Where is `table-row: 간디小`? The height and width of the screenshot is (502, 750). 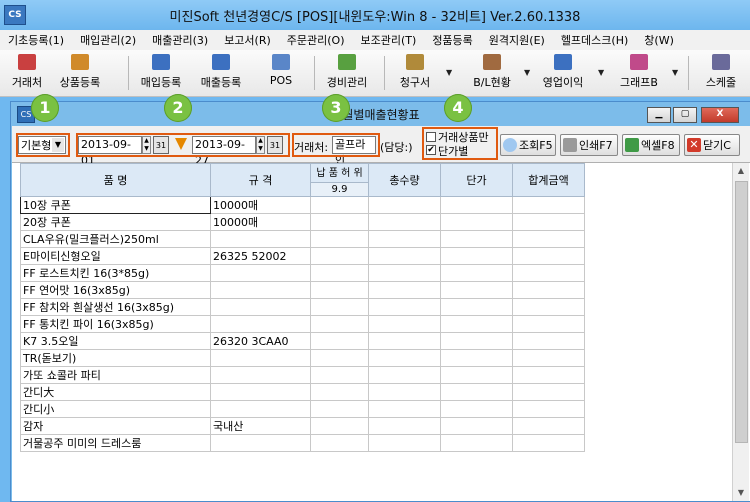 table-row: 간디小 is located at coordinates (302, 409).